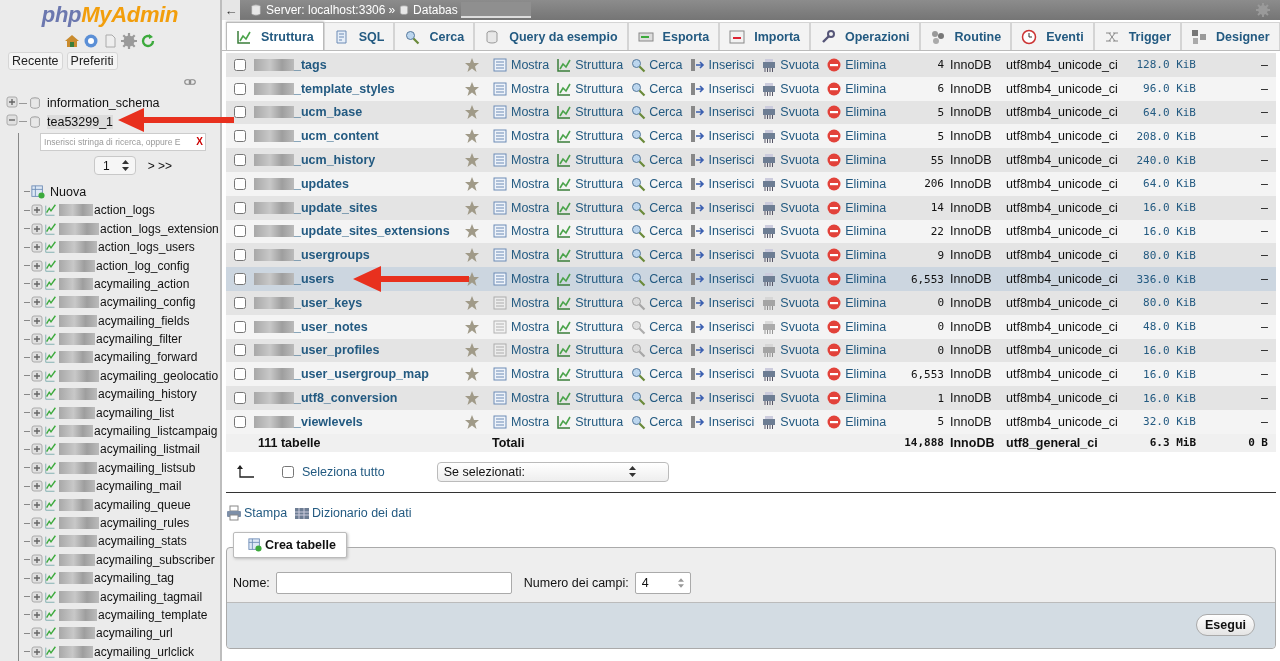 This screenshot has width=1280, height=661. What do you see at coordinates (142, 504) in the screenshot?
I see `table-link: acymailing_queue` at bounding box center [142, 504].